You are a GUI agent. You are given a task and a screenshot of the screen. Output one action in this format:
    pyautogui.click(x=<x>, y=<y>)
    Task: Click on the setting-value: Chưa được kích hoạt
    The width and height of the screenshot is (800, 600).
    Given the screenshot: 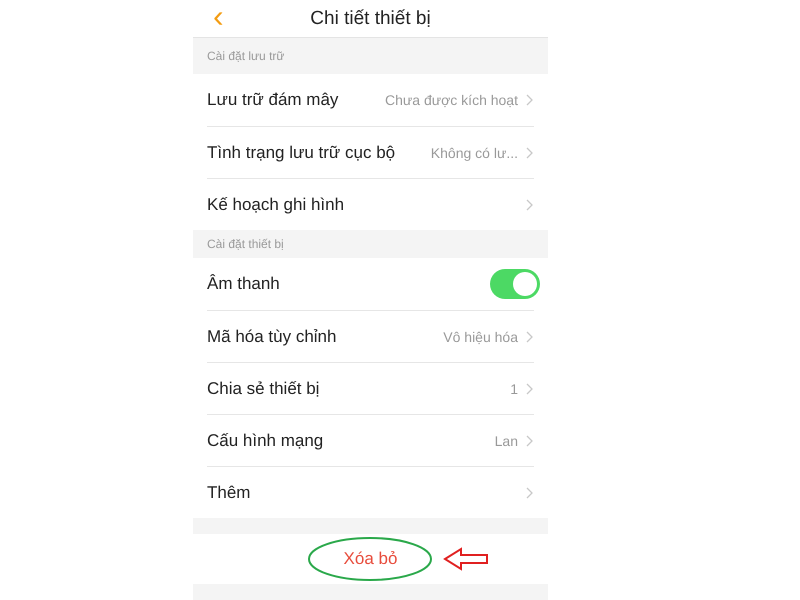 What is the action you would take?
    pyautogui.click(x=451, y=100)
    